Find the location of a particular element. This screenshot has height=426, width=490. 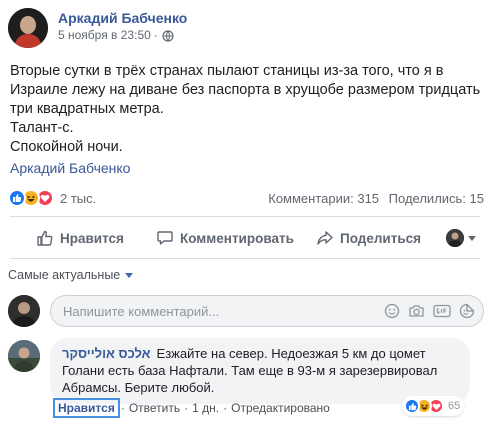

thumbs-up-icon is located at coordinates (45, 238).